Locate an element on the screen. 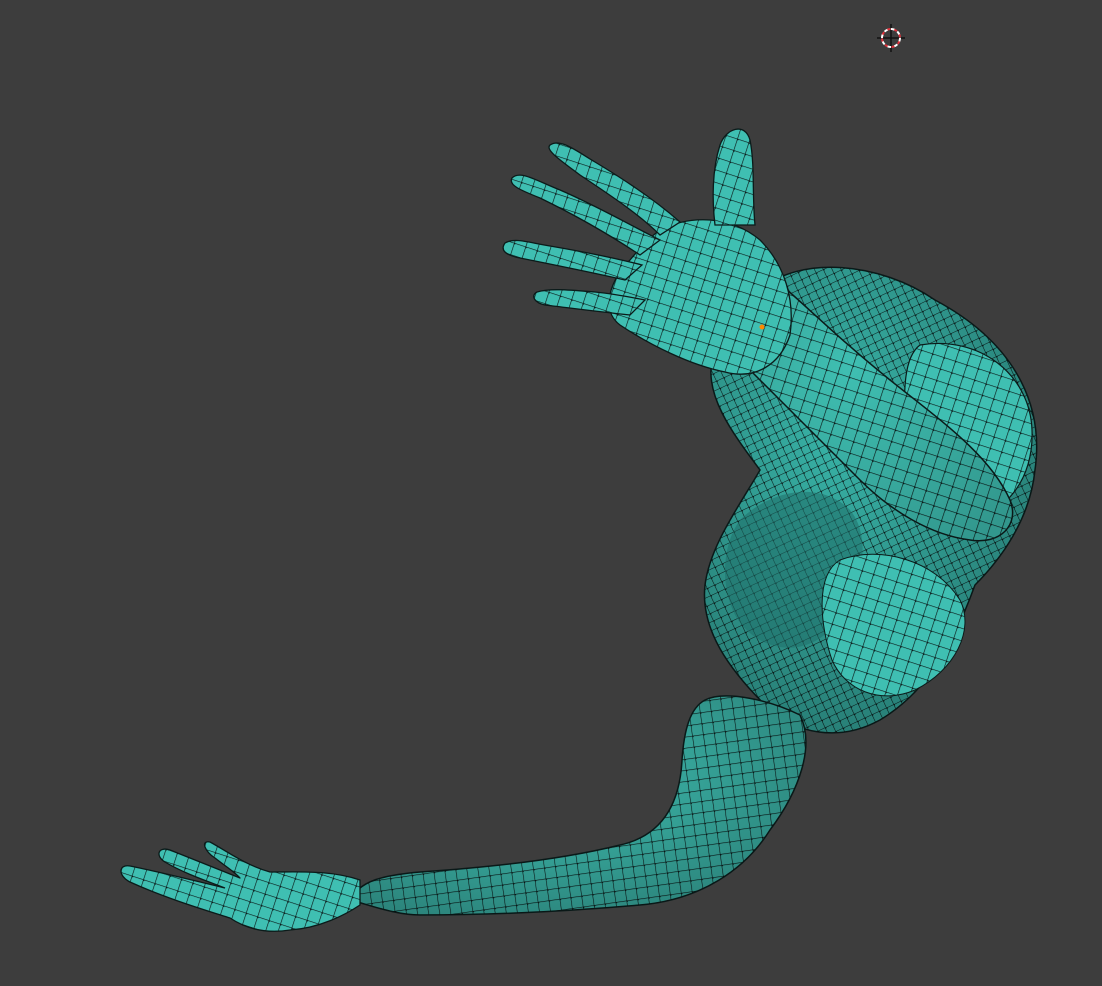  lower-arm-mesh is located at coordinates (577, 805).